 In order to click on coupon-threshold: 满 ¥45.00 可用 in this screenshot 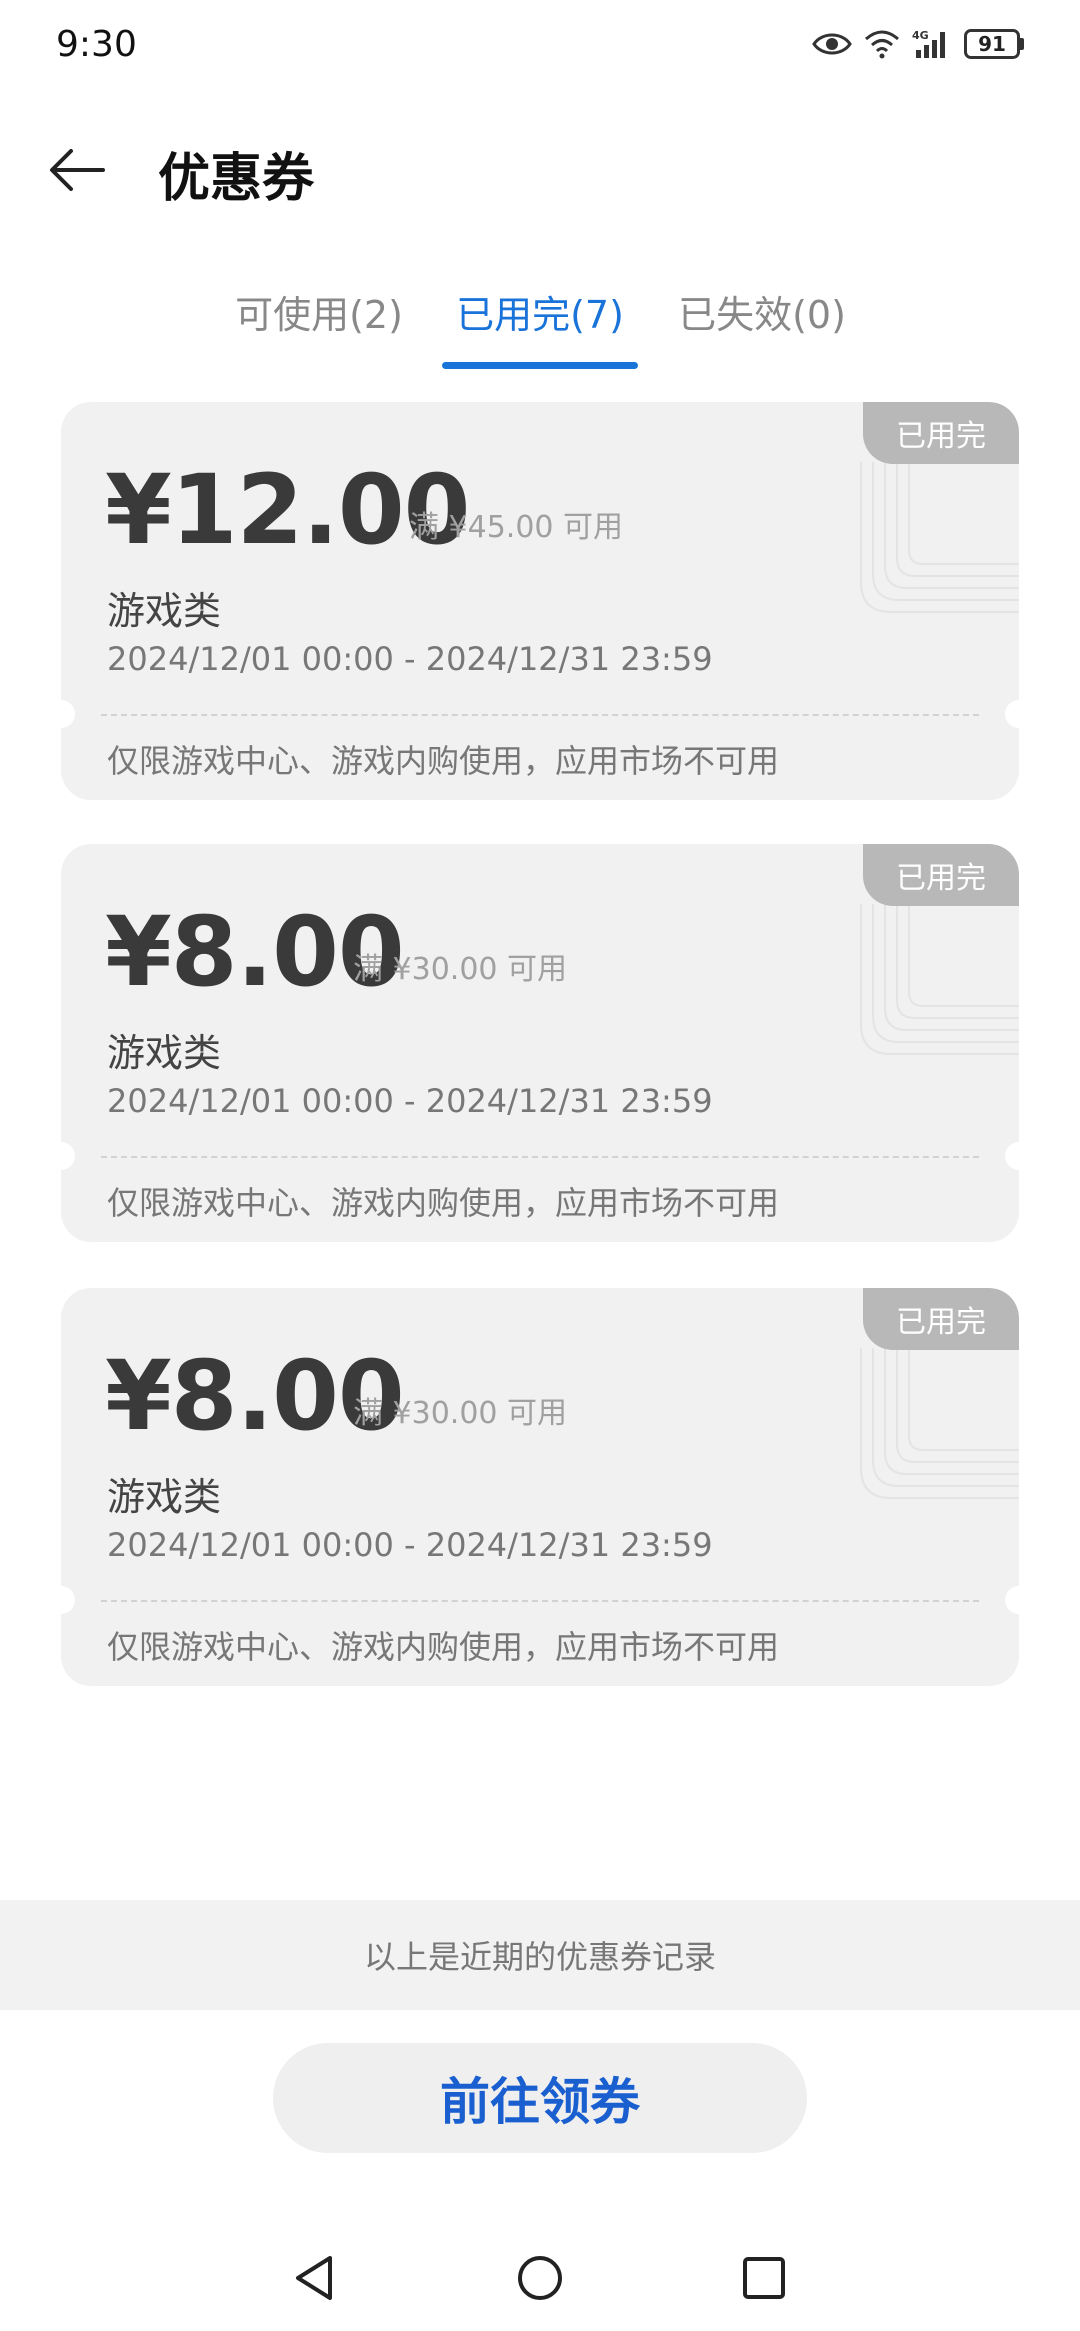, I will do `click(516, 527)`.